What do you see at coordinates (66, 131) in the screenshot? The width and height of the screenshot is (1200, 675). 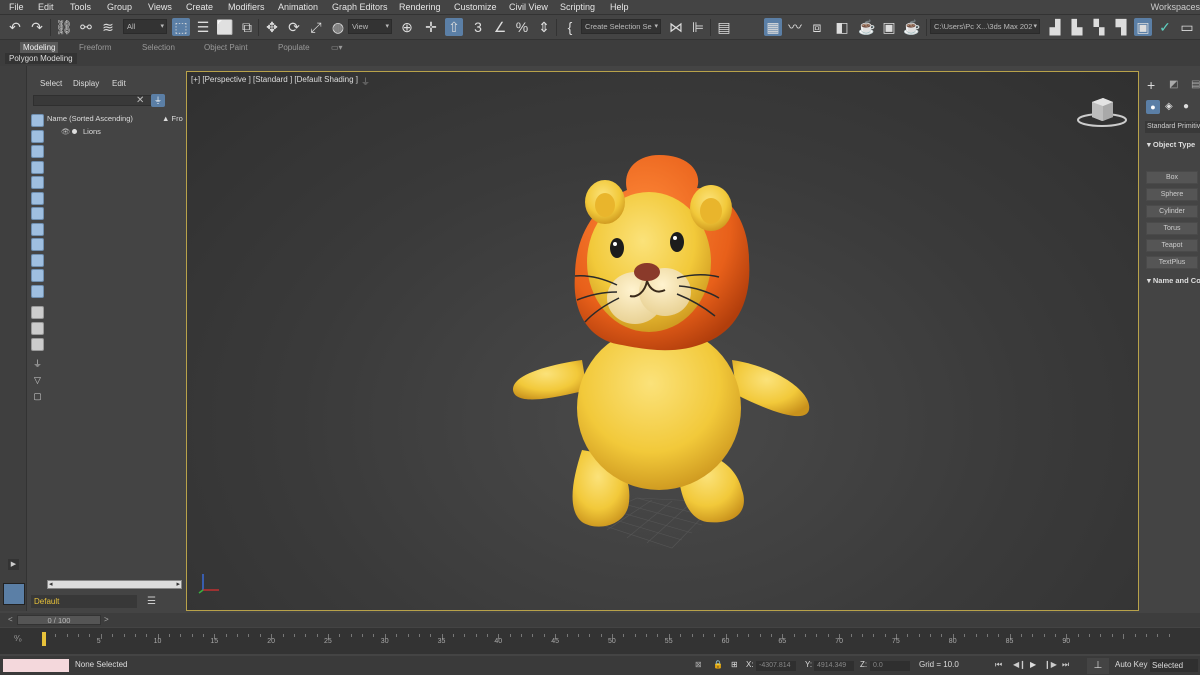 I see `eye-icon: 👁` at bounding box center [66, 131].